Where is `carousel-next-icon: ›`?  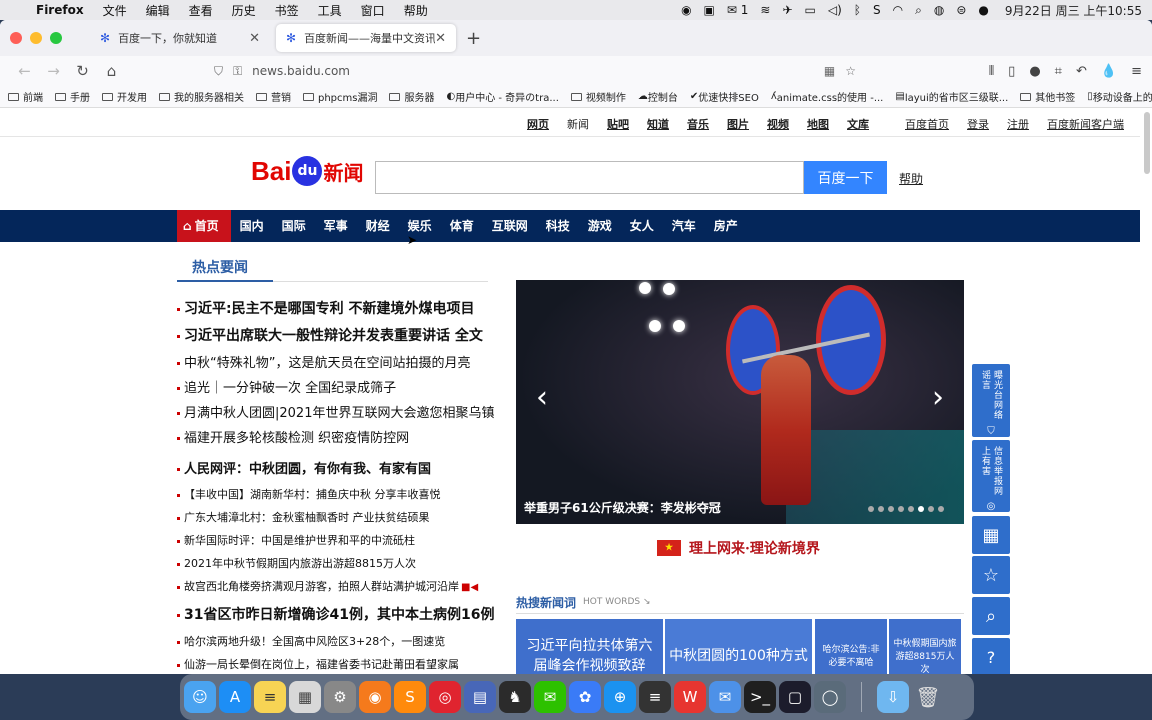 carousel-next-icon: › is located at coordinates (938, 397).